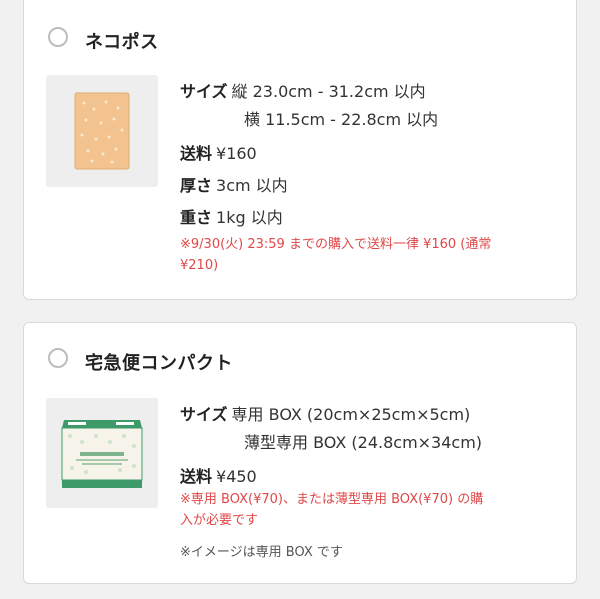  I want to click on compact-box-image, so click(102, 453).